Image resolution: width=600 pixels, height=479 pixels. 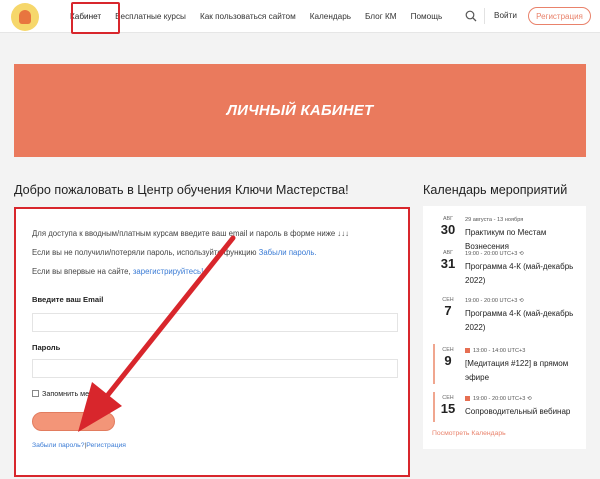 What do you see at coordinates (58, 445) in the screenshot?
I see `forgot-password-link: Забыли пароль?` at bounding box center [58, 445].